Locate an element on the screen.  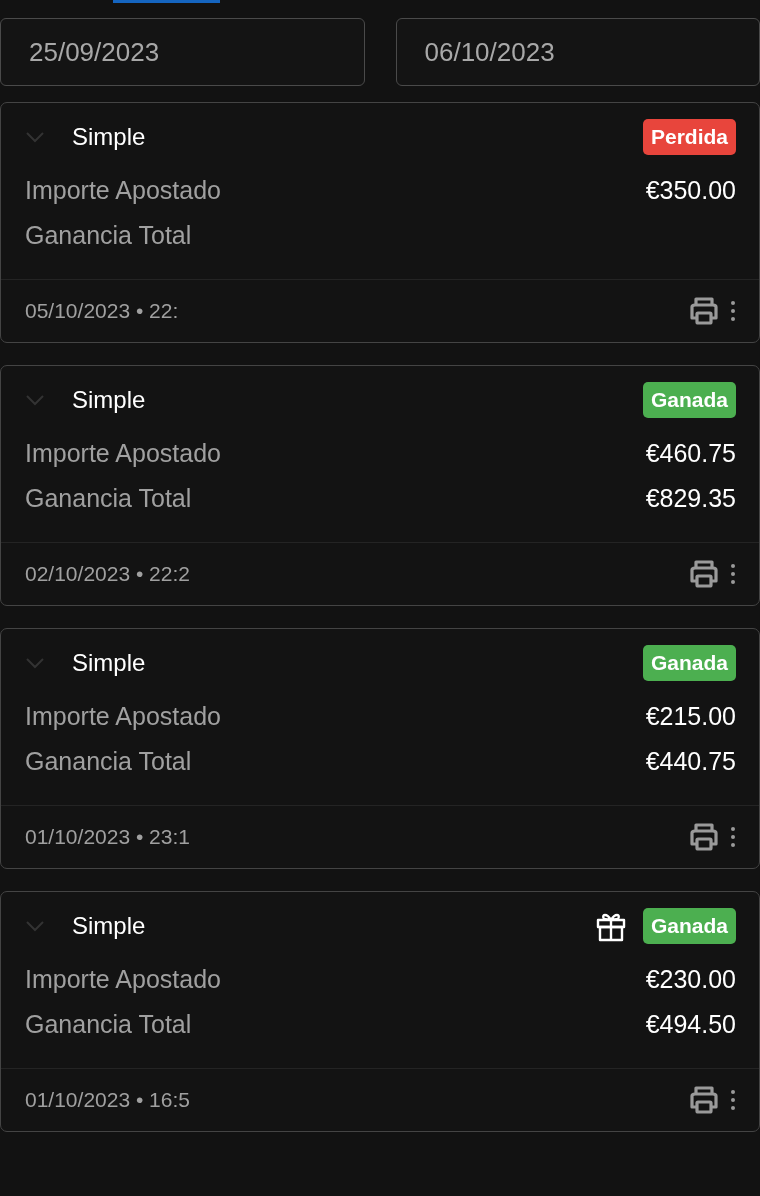
date-field: 06/10/2023 is located at coordinates (577, 52).